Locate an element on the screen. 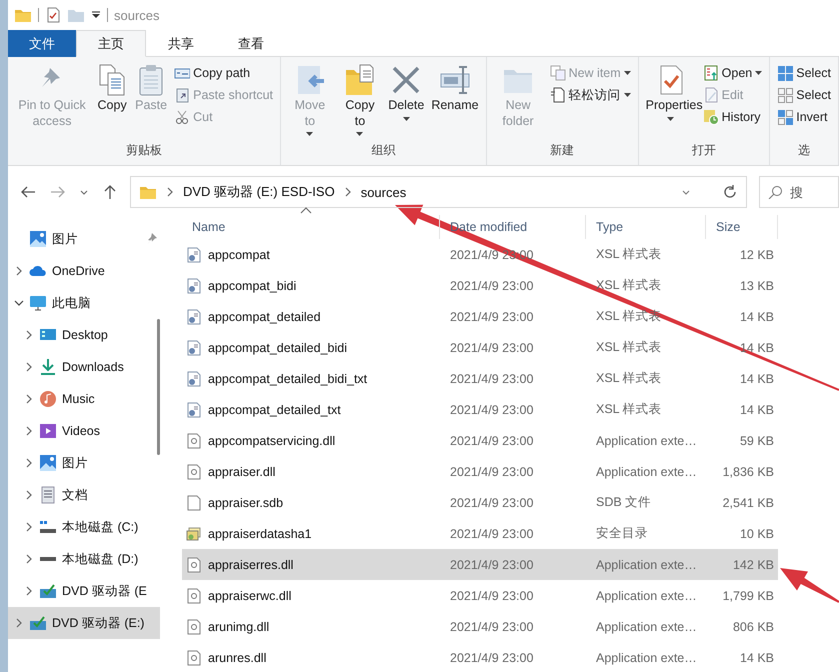  up-arrow-icon is located at coordinates (110, 192).